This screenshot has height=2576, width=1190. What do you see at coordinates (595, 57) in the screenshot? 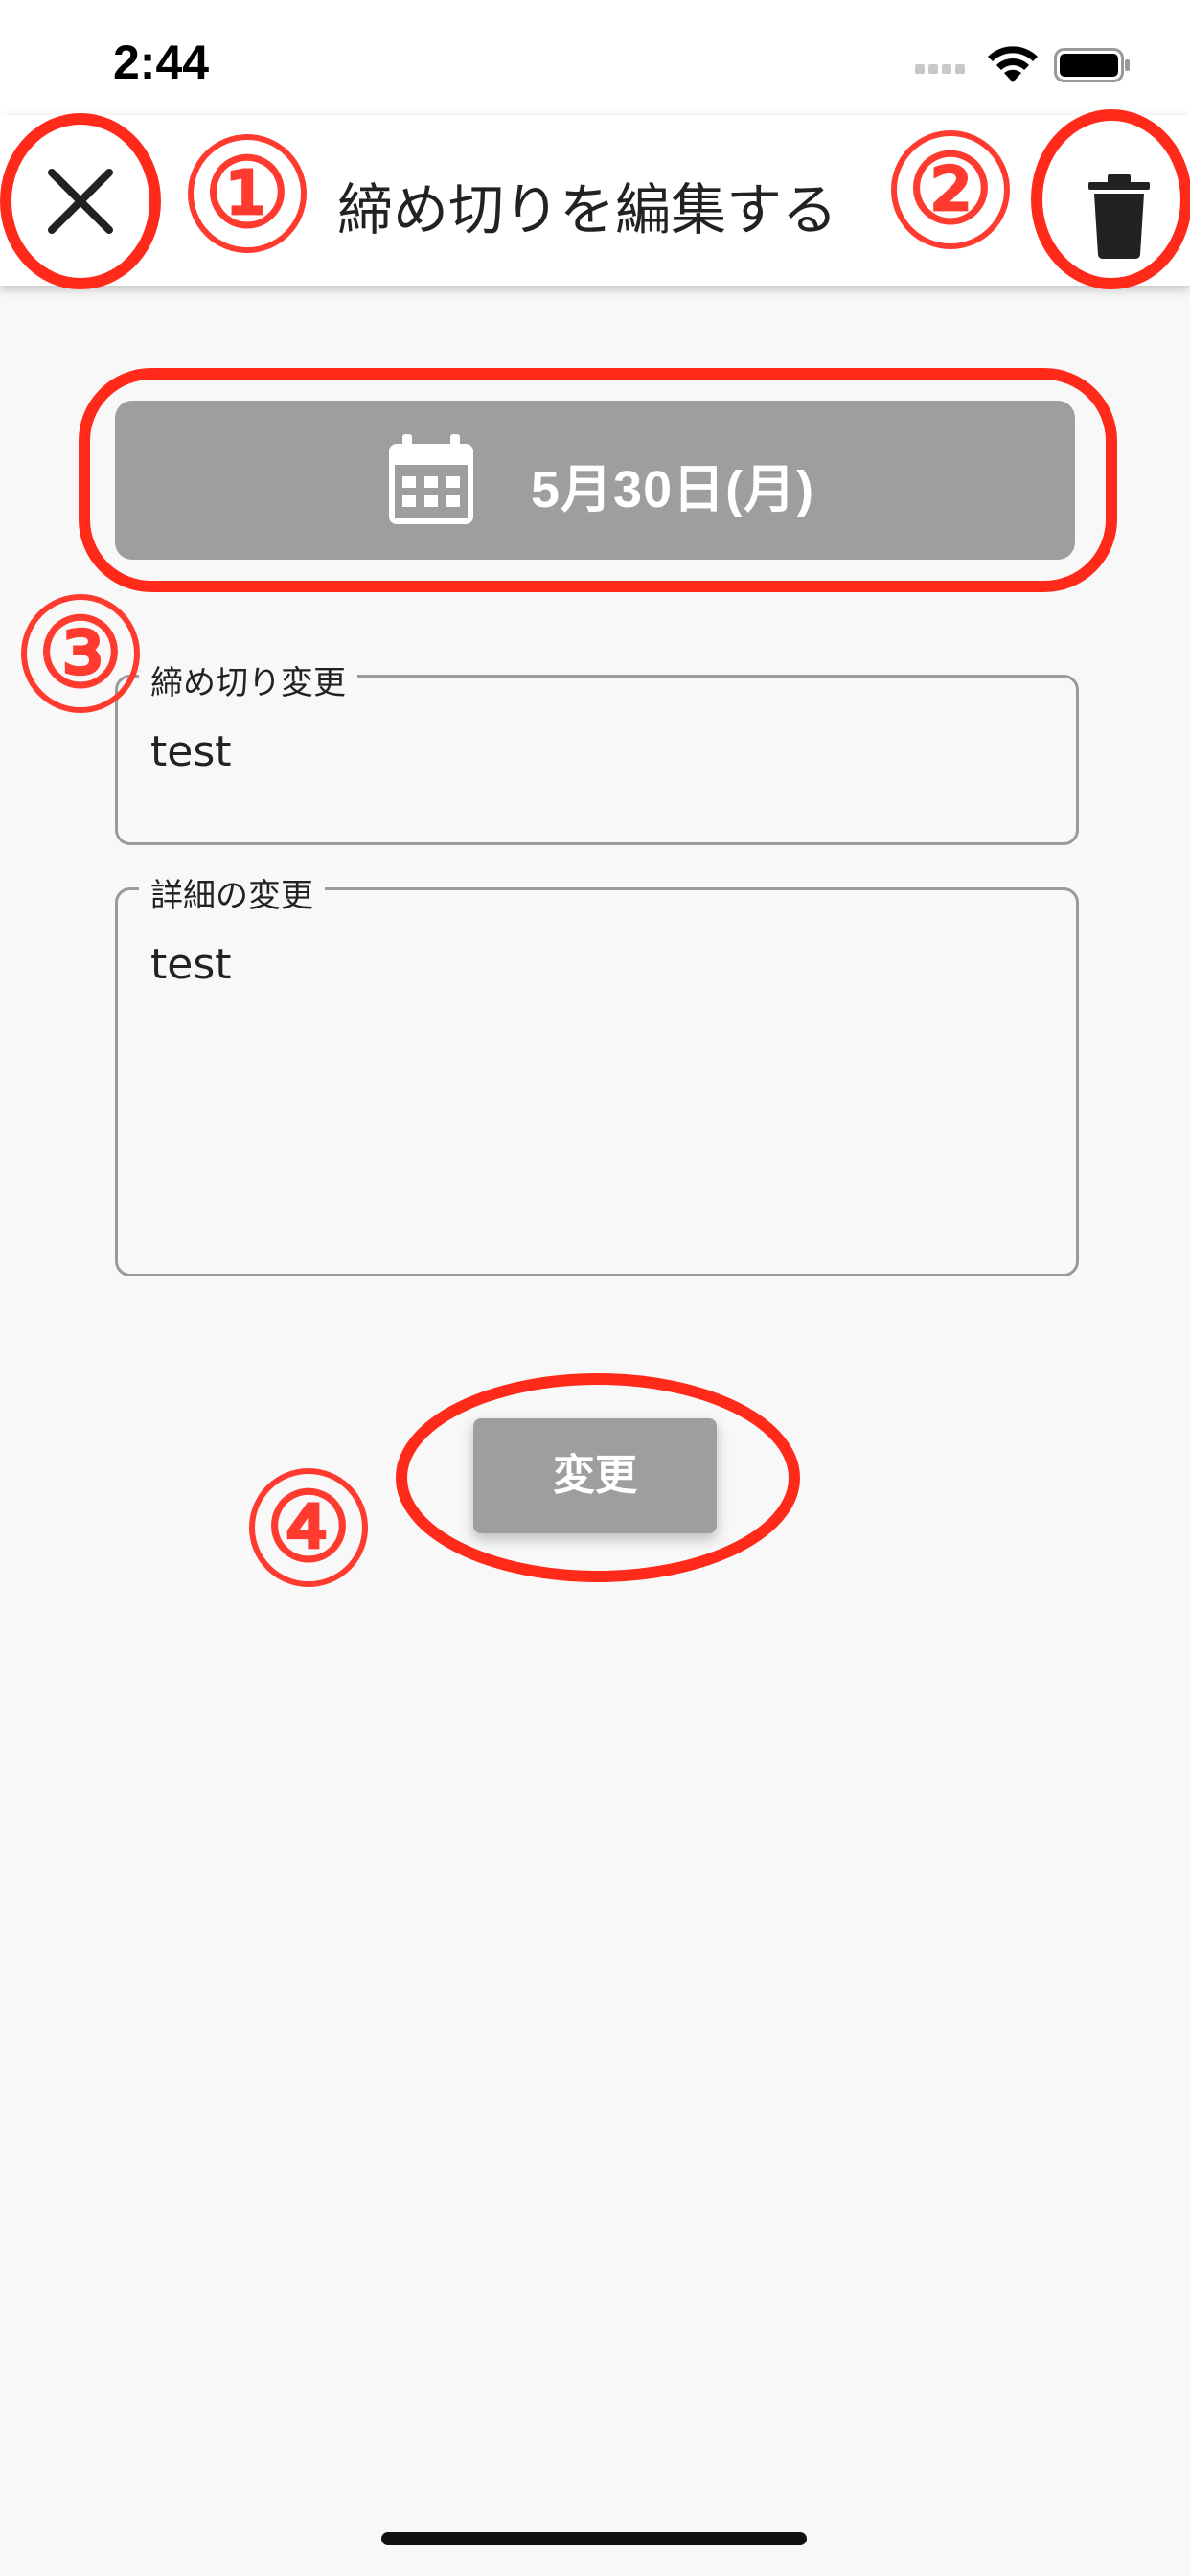
I see `status-bar: 2:44` at bounding box center [595, 57].